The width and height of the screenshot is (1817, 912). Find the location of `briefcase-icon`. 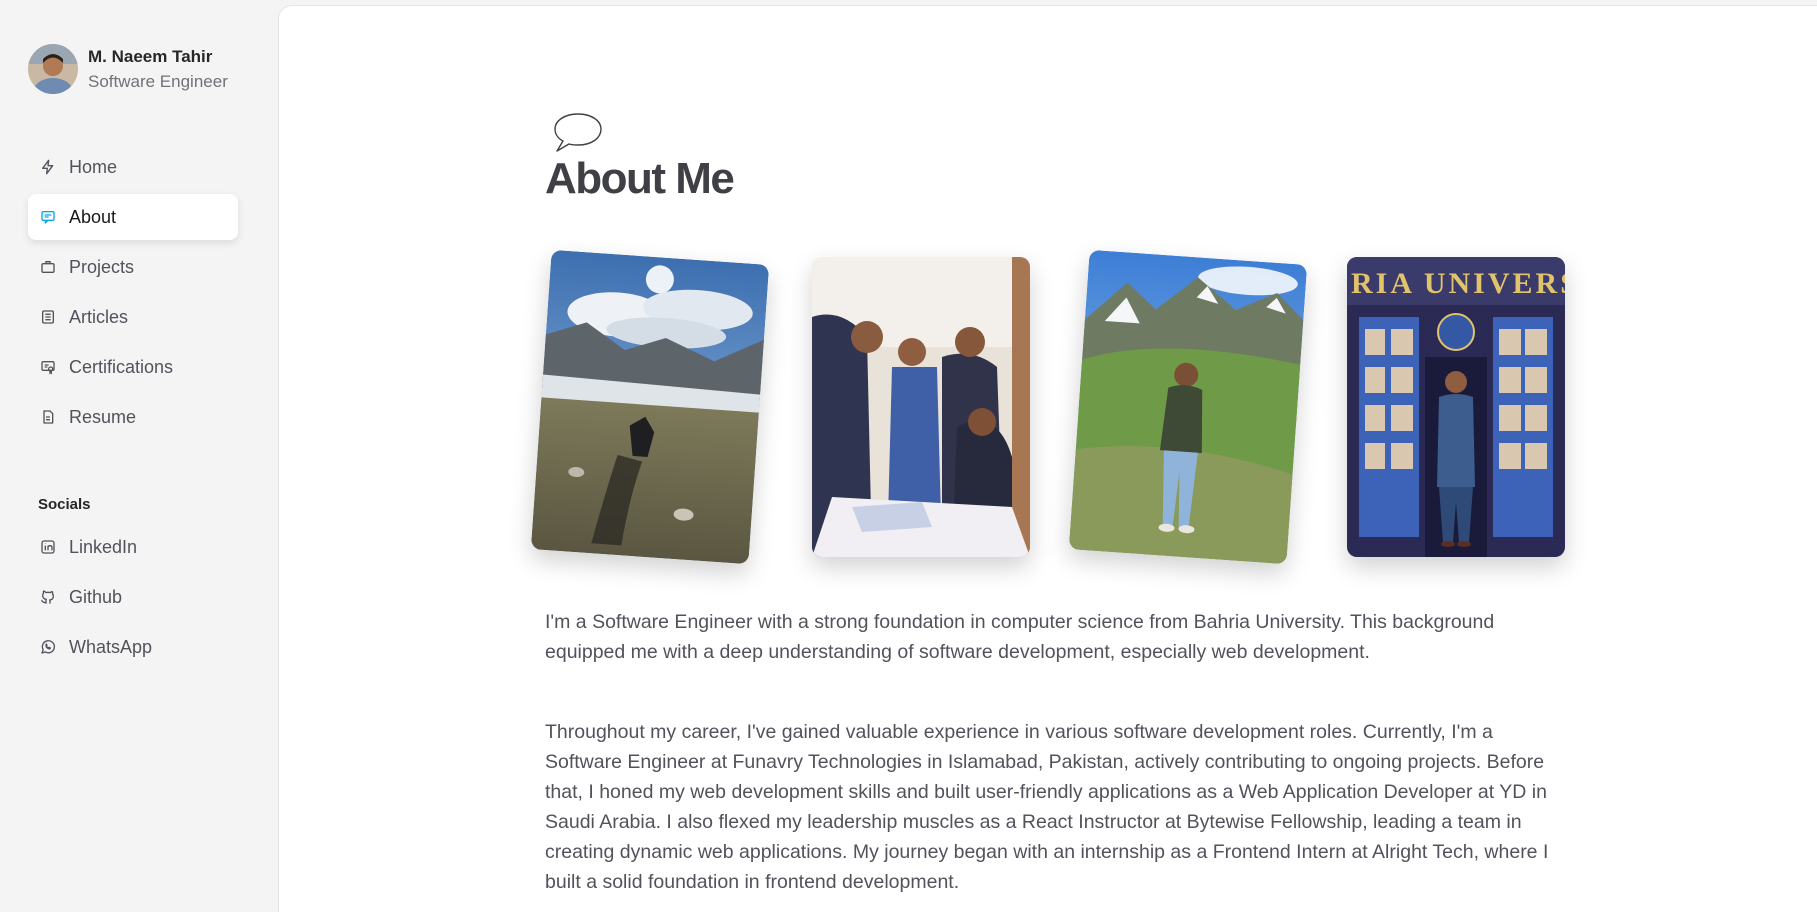

briefcase-icon is located at coordinates (48, 267).